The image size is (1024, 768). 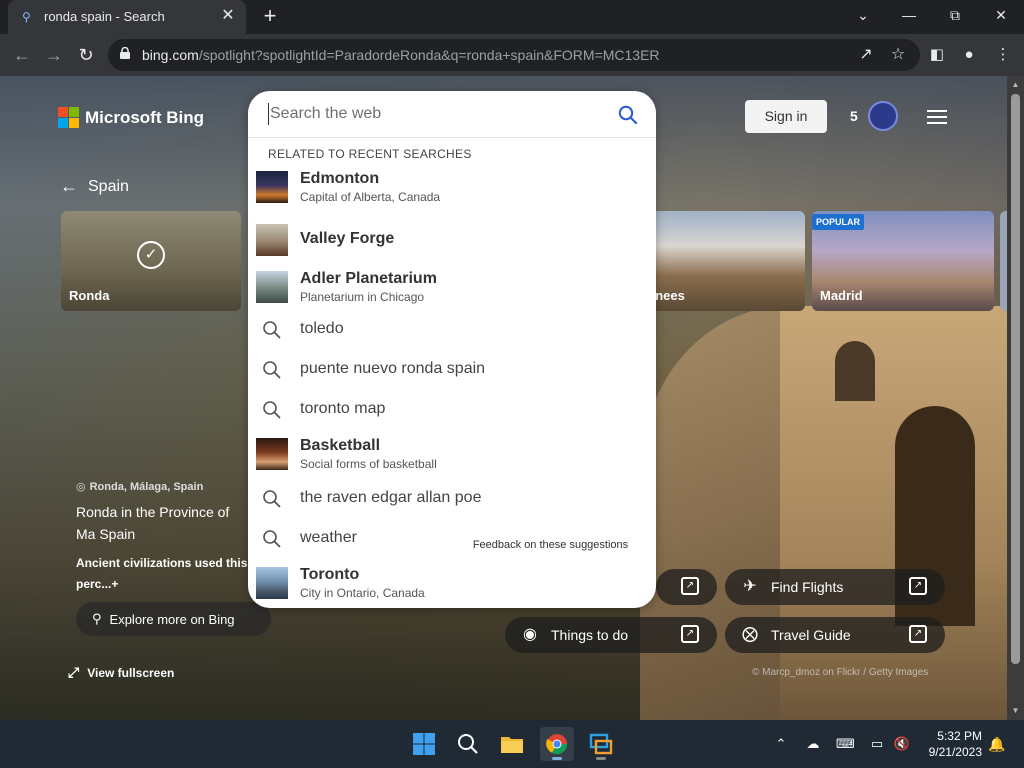 I want to click on popular-badge: POPULAR, so click(x=838, y=222).